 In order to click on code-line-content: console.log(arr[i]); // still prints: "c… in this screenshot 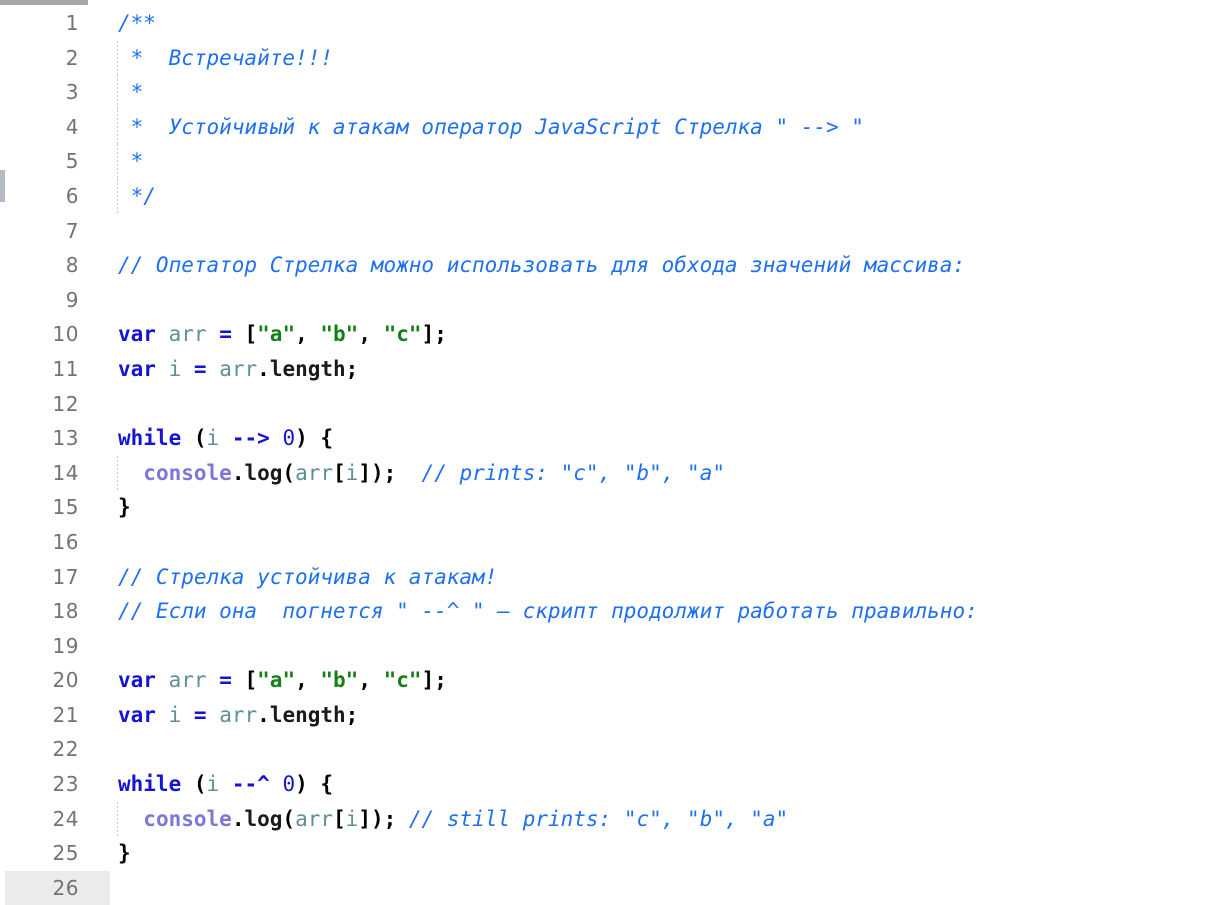, I will do `click(453, 819)`.